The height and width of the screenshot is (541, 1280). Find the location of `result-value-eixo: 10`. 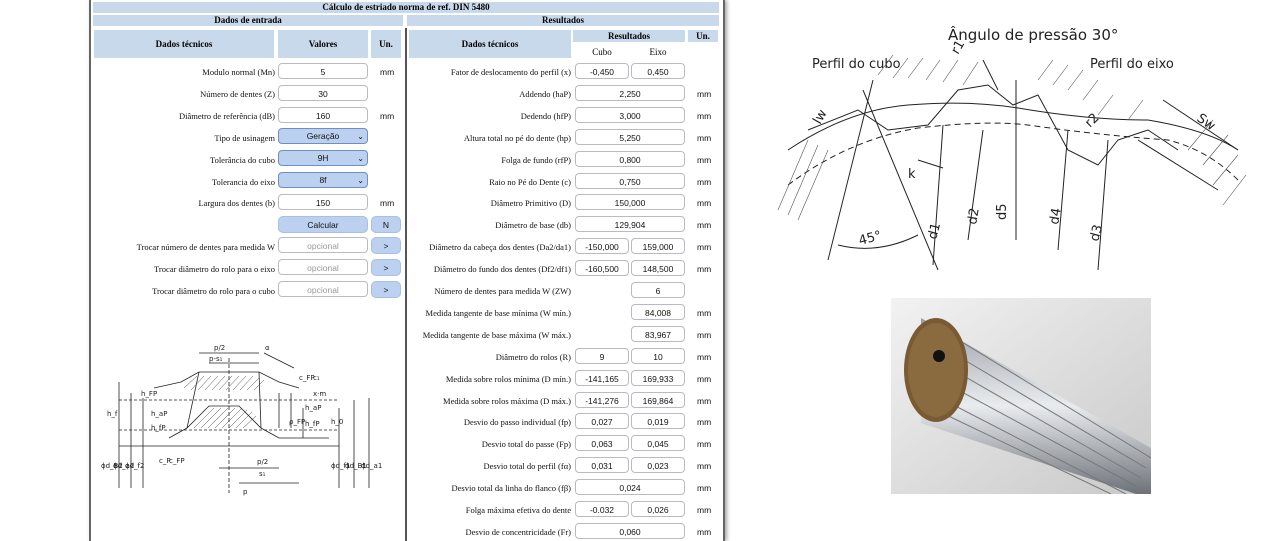

result-value-eixo: 10 is located at coordinates (658, 356).